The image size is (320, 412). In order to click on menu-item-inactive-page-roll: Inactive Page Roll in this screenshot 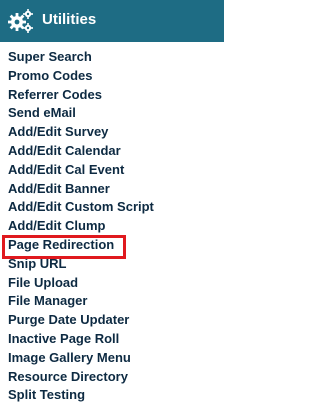, I will do `click(112, 339)`.